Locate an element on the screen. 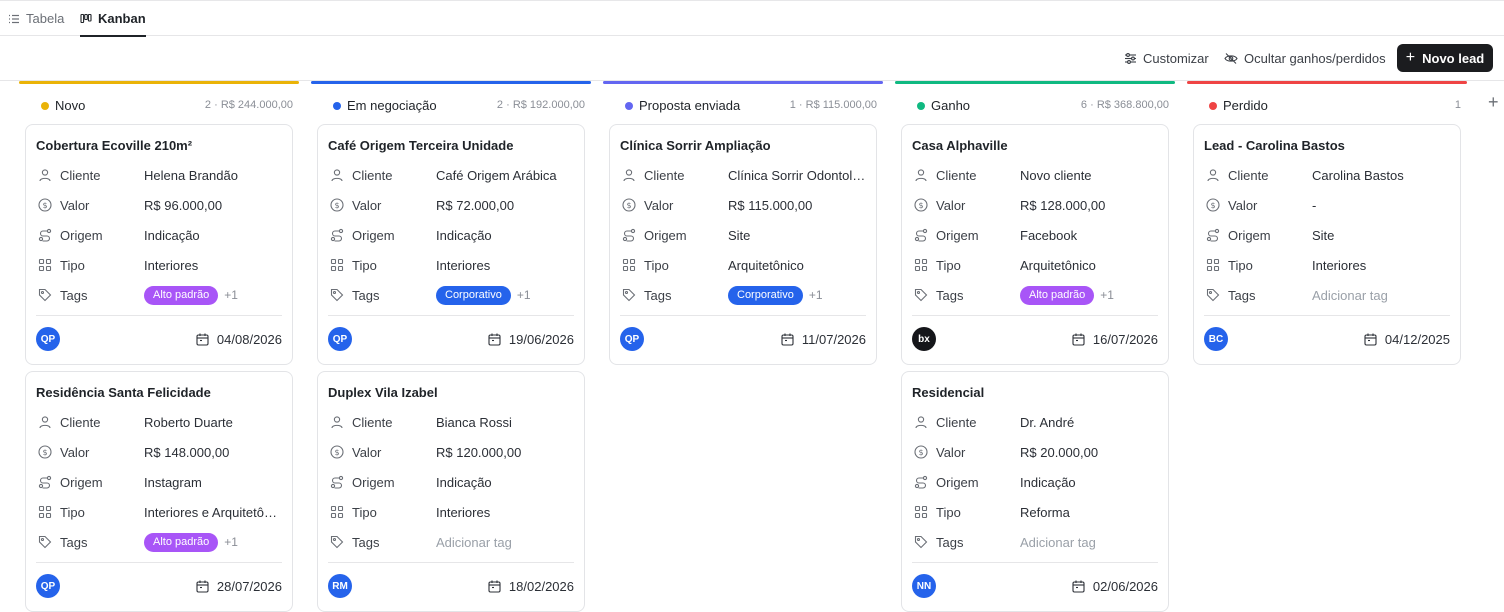 The width and height of the screenshot is (1504, 612). avatar: RM is located at coordinates (340, 586).